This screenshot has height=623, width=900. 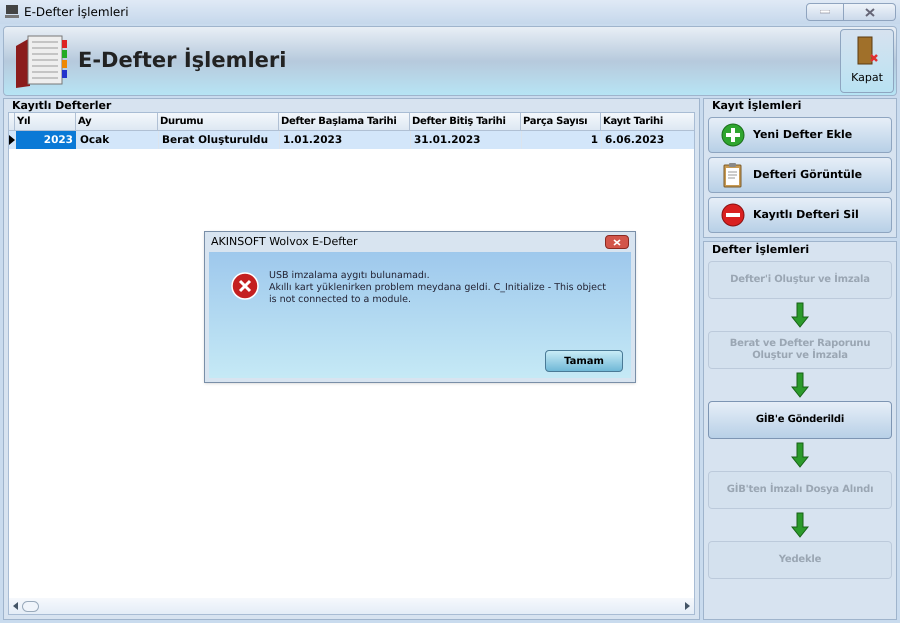 I want to click on panel-title: Defter İşlemleri, so click(x=760, y=250).